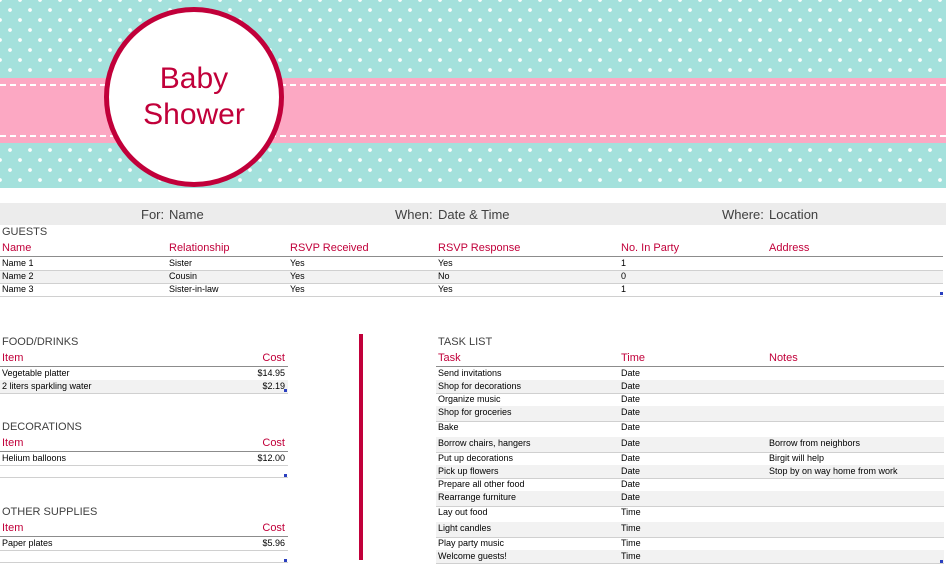 This screenshot has width=946, height=566. What do you see at coordinates (13, 358) in the screenshot?
I see `food-header-item: Item` at bounding box center [13, 358].